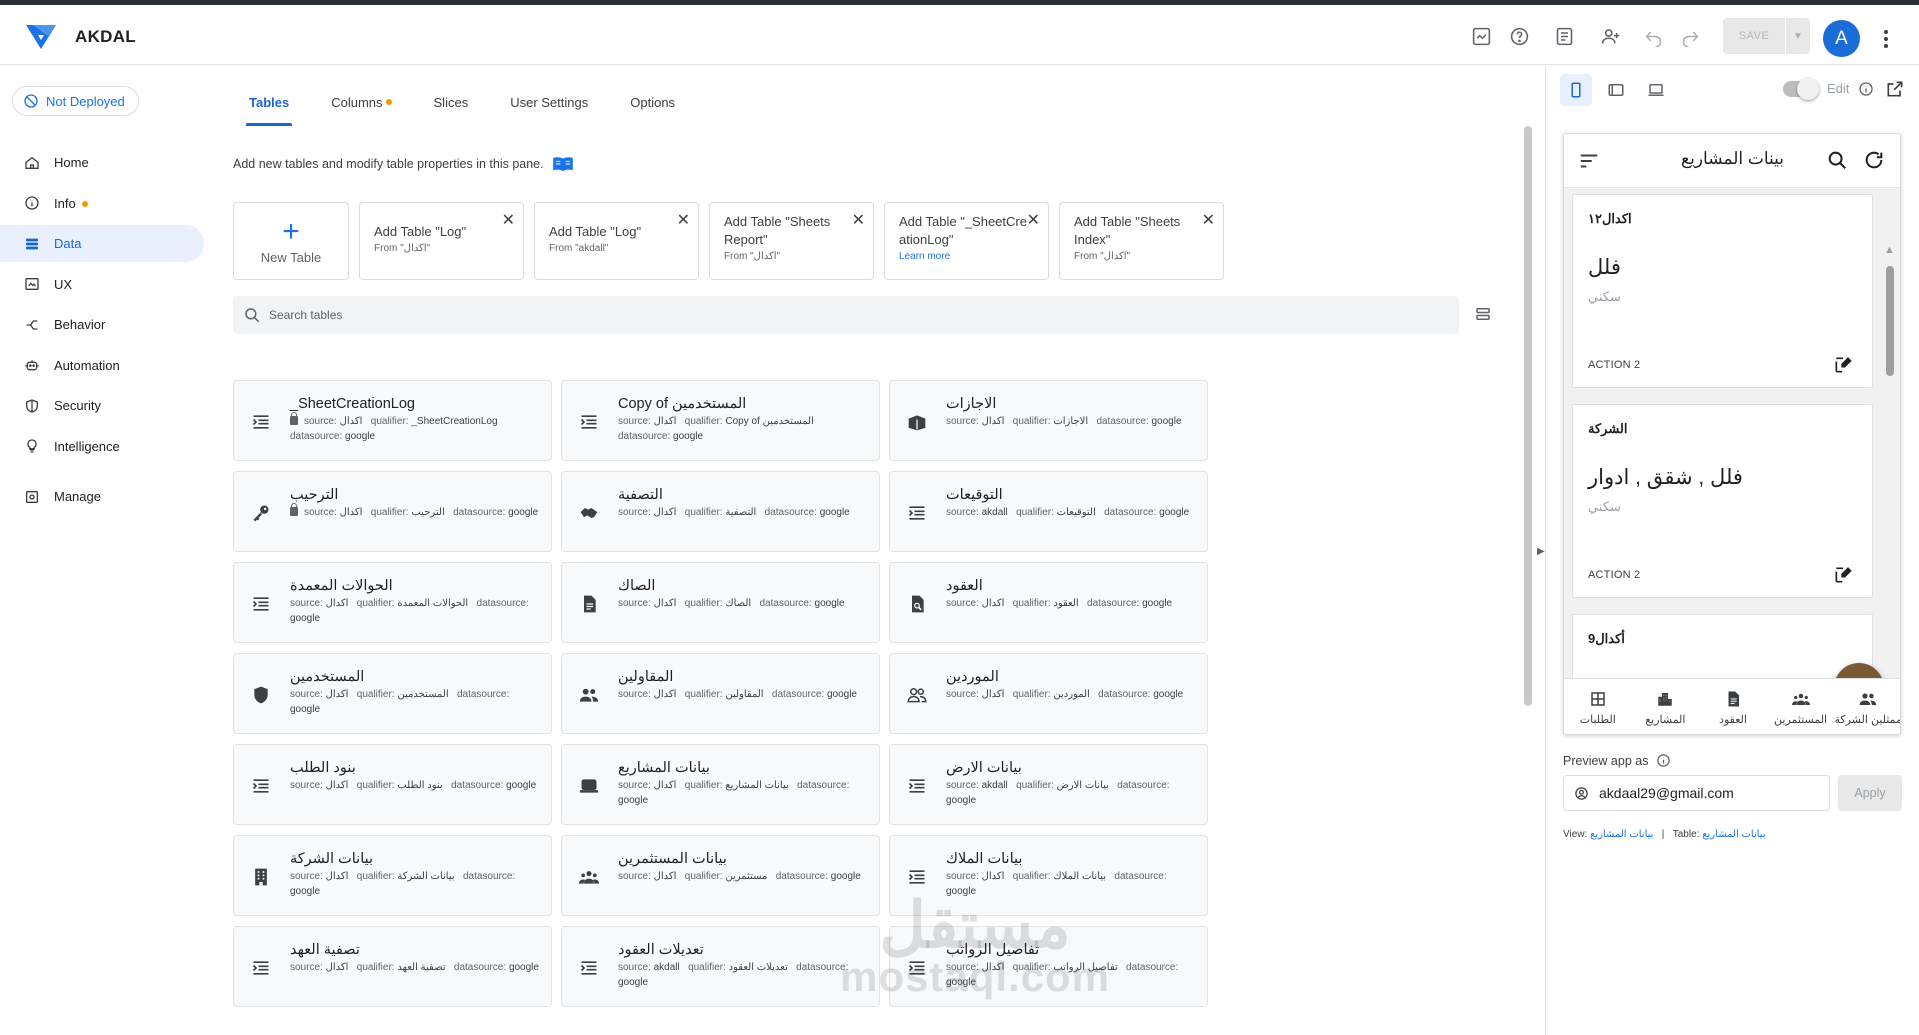 The width and height of the screenshot is (1919, 1035). Describe the element at coordinates (720, 511) in the screenshot. I see `table-card: التصفية source: اكدال qualifier` at that location.